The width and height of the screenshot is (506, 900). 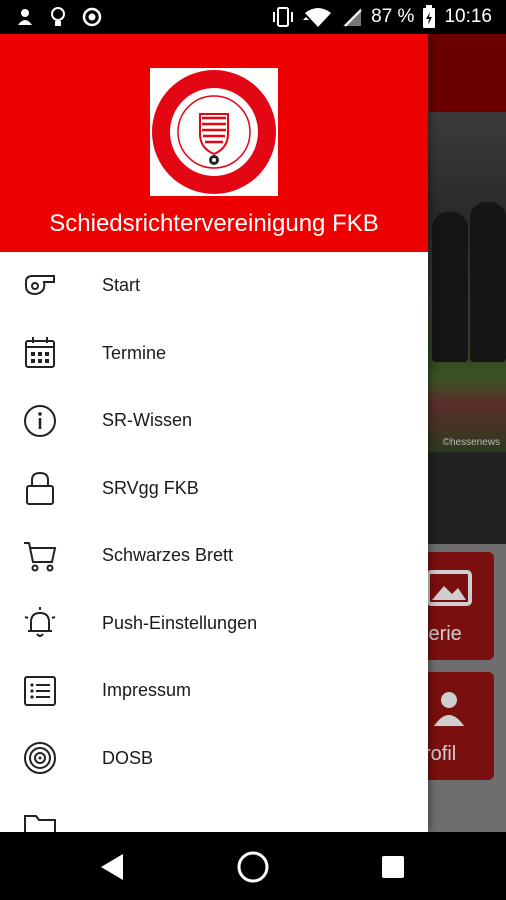 What do you see at coordinates (317, 17) in the screenshot?
I see `wifi-icon` at bounding box center [317, 17].